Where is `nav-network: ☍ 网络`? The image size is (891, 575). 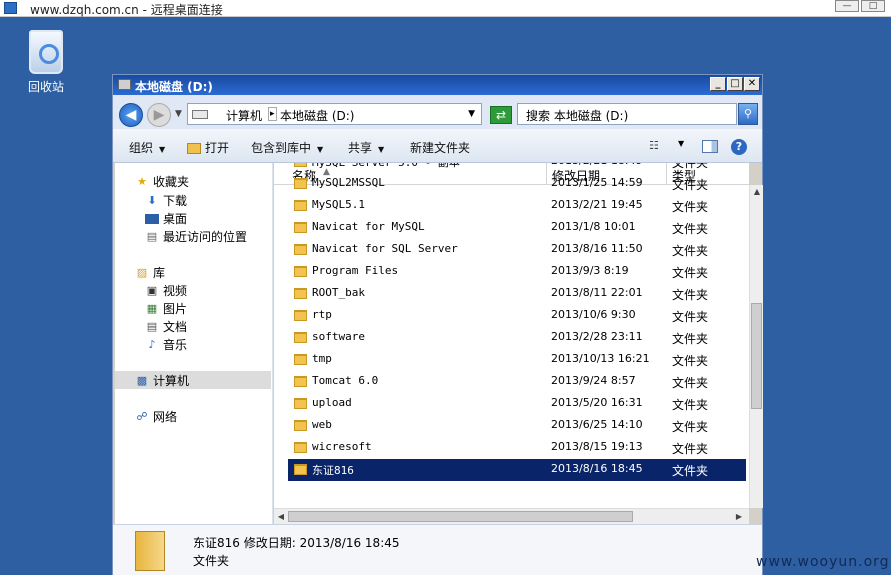
nav-network: ☍ 网络 is located at coordinates (156, 416).